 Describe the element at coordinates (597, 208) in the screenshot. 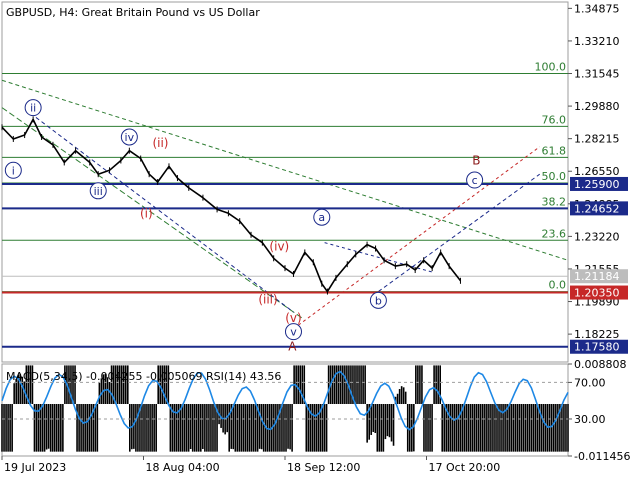

I see `price-level-label-1: 1.24652` at that location.